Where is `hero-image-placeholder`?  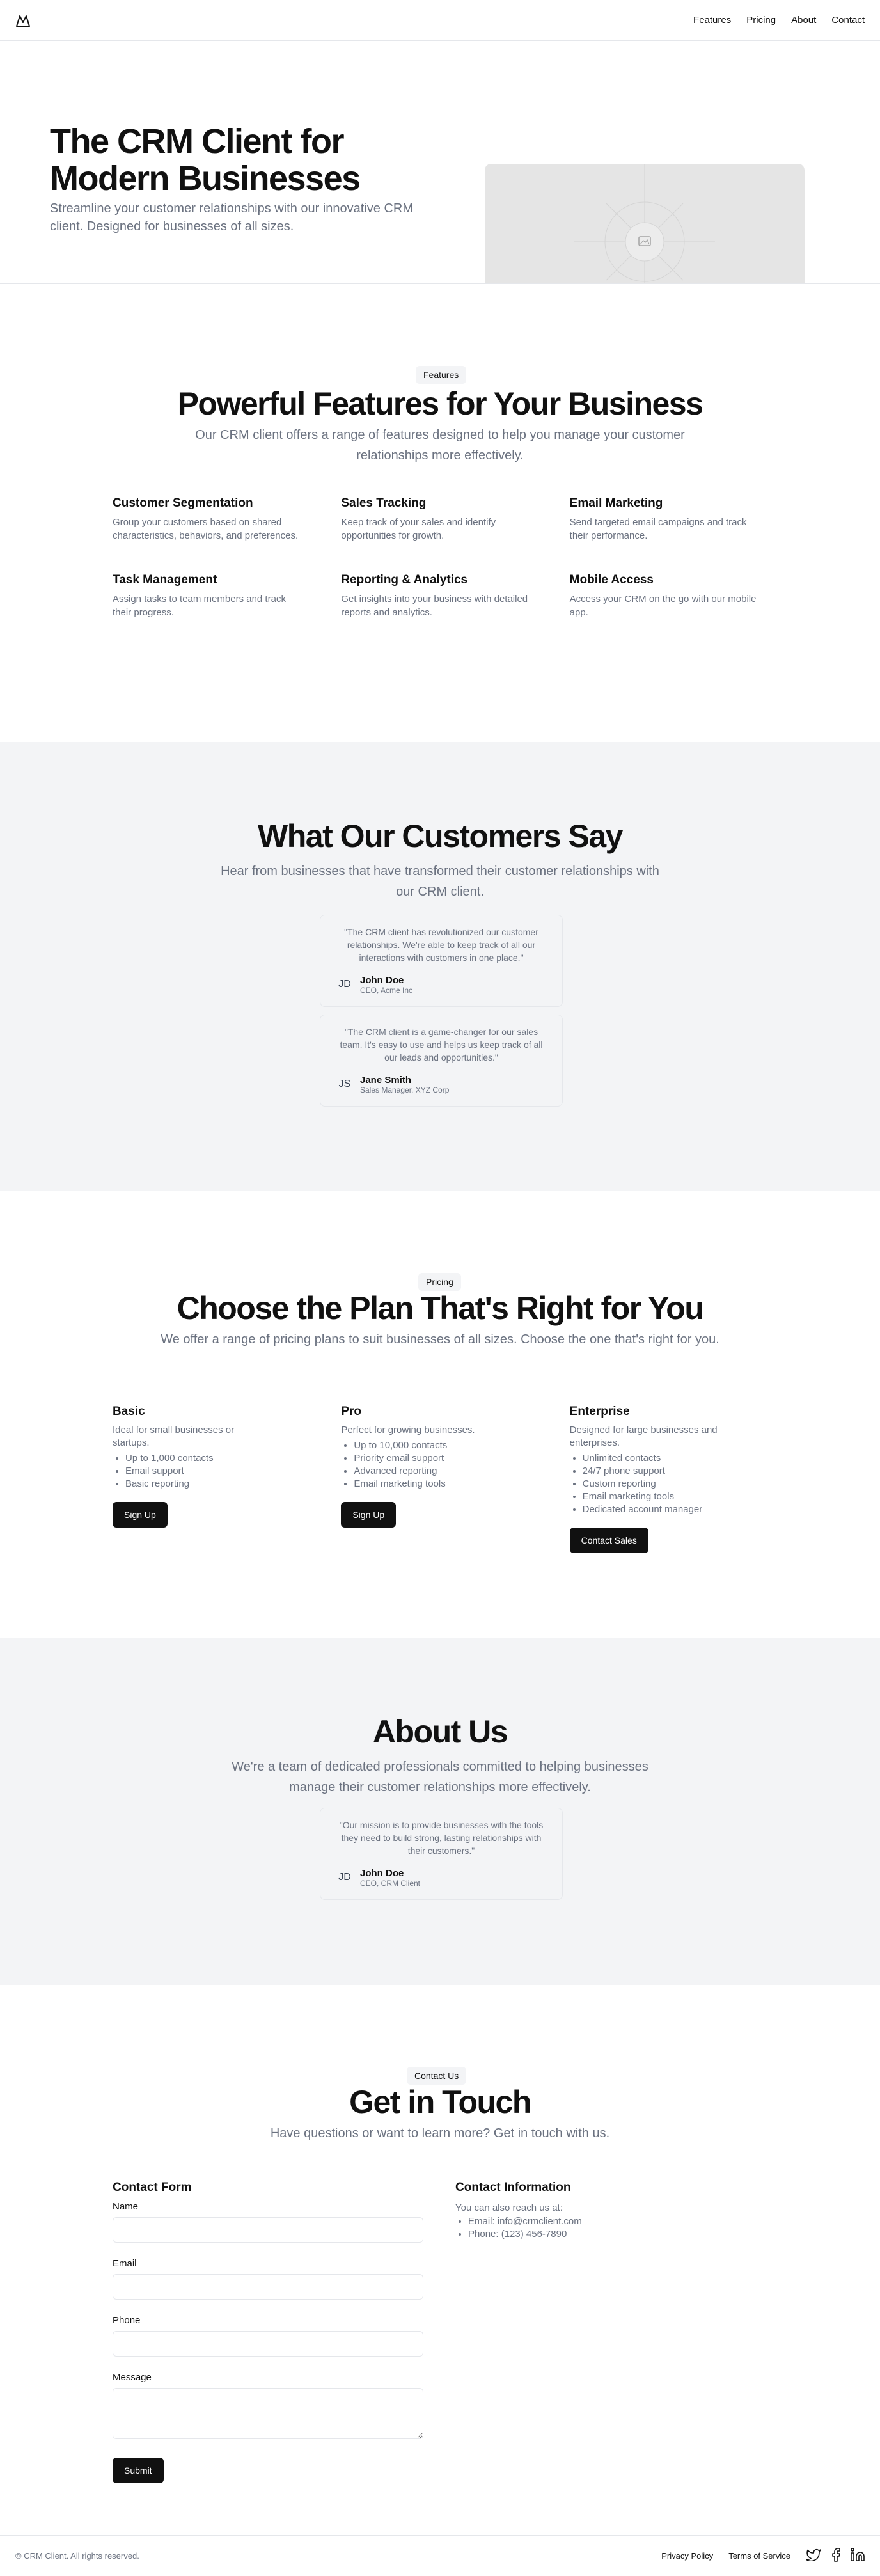
hero-image-placeholder is located at coordinates (645, 223).